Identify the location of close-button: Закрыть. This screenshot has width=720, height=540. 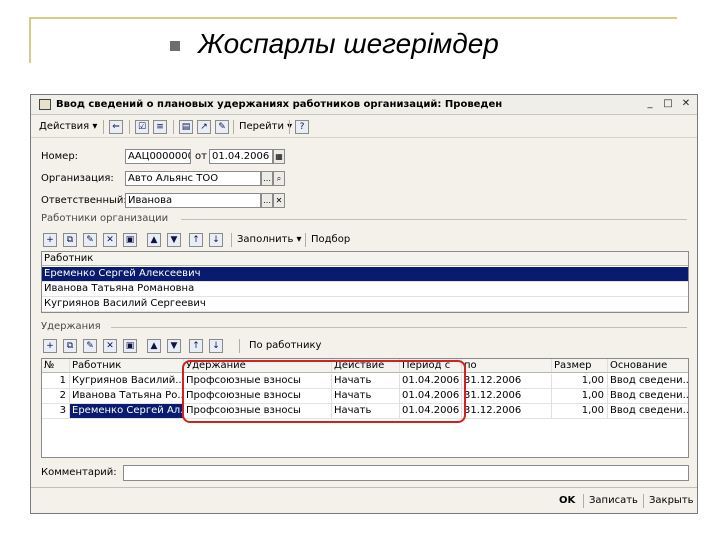
(671, 501).